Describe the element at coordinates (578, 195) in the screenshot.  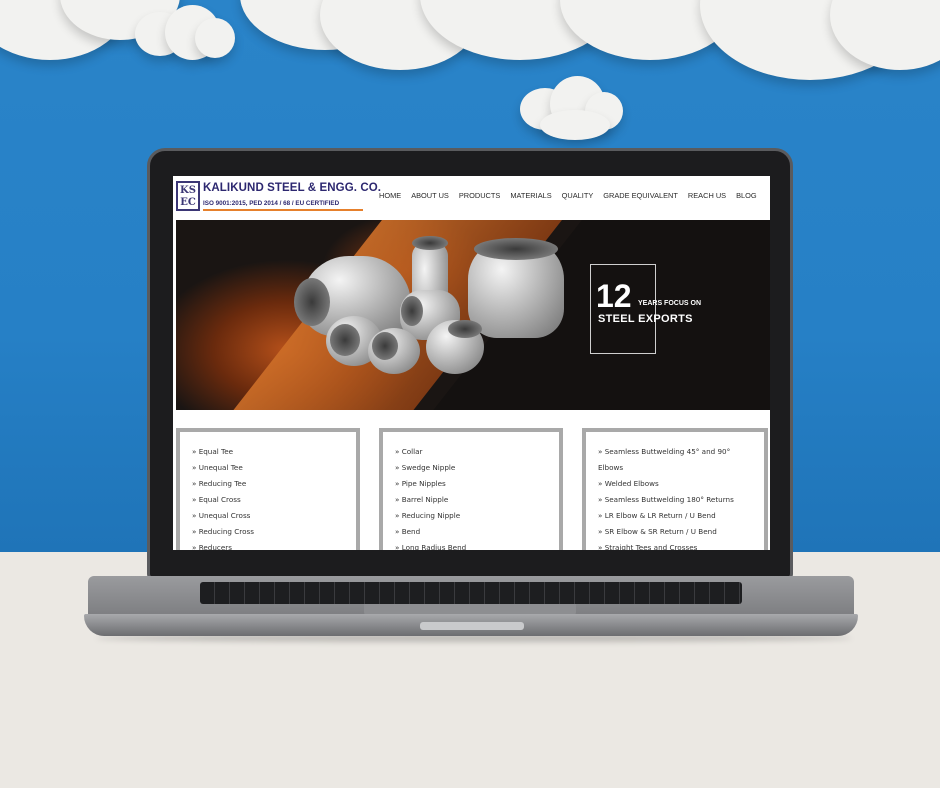
I see `nav-quality: QUALITY` at that location.